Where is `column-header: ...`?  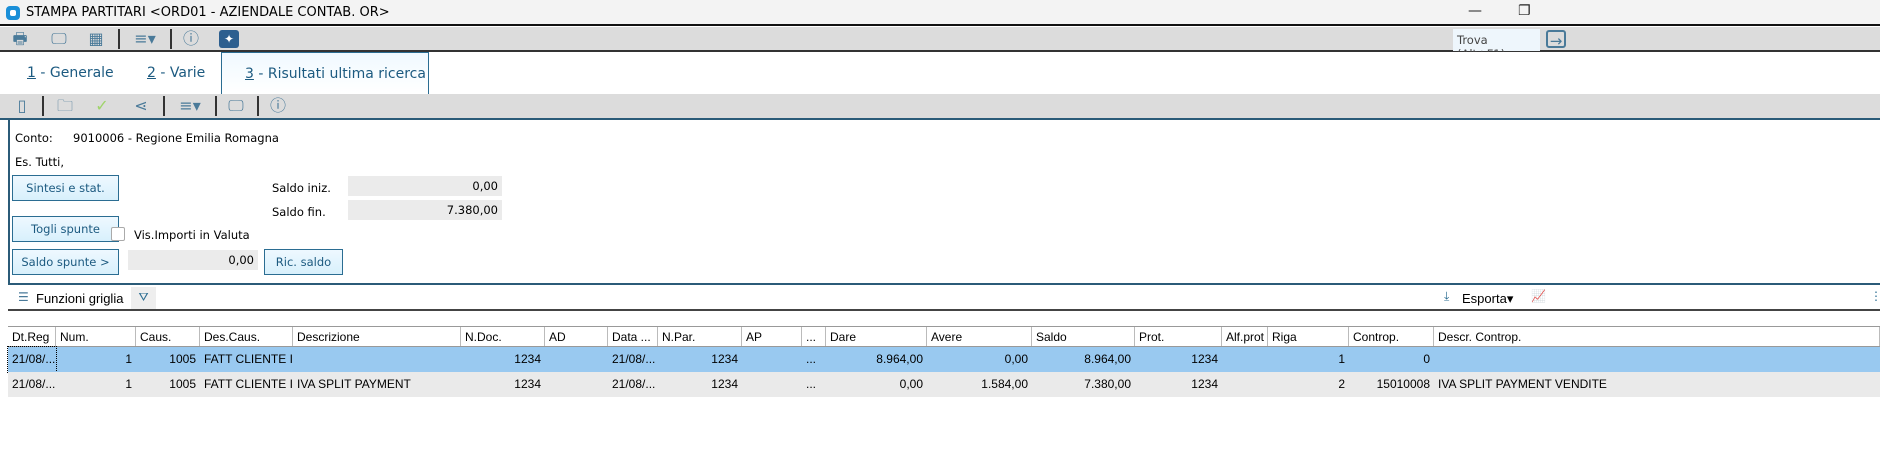
column-header: ... is located at coordinates (814, 336).